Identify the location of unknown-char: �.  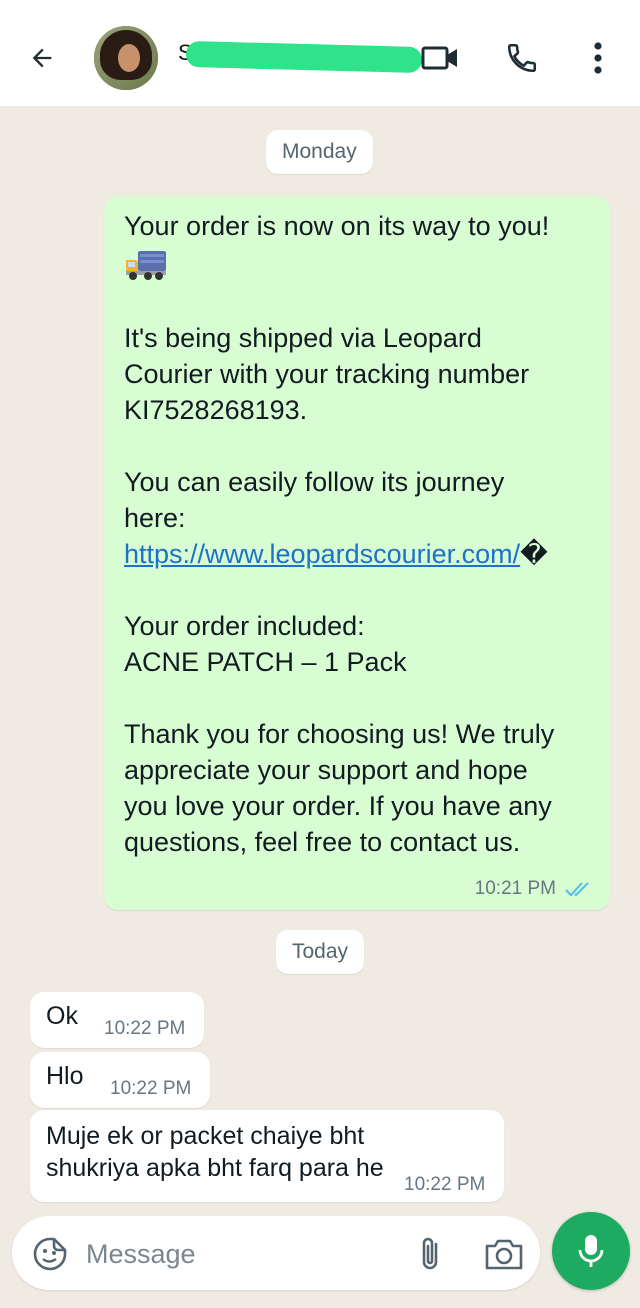
(534, 554).